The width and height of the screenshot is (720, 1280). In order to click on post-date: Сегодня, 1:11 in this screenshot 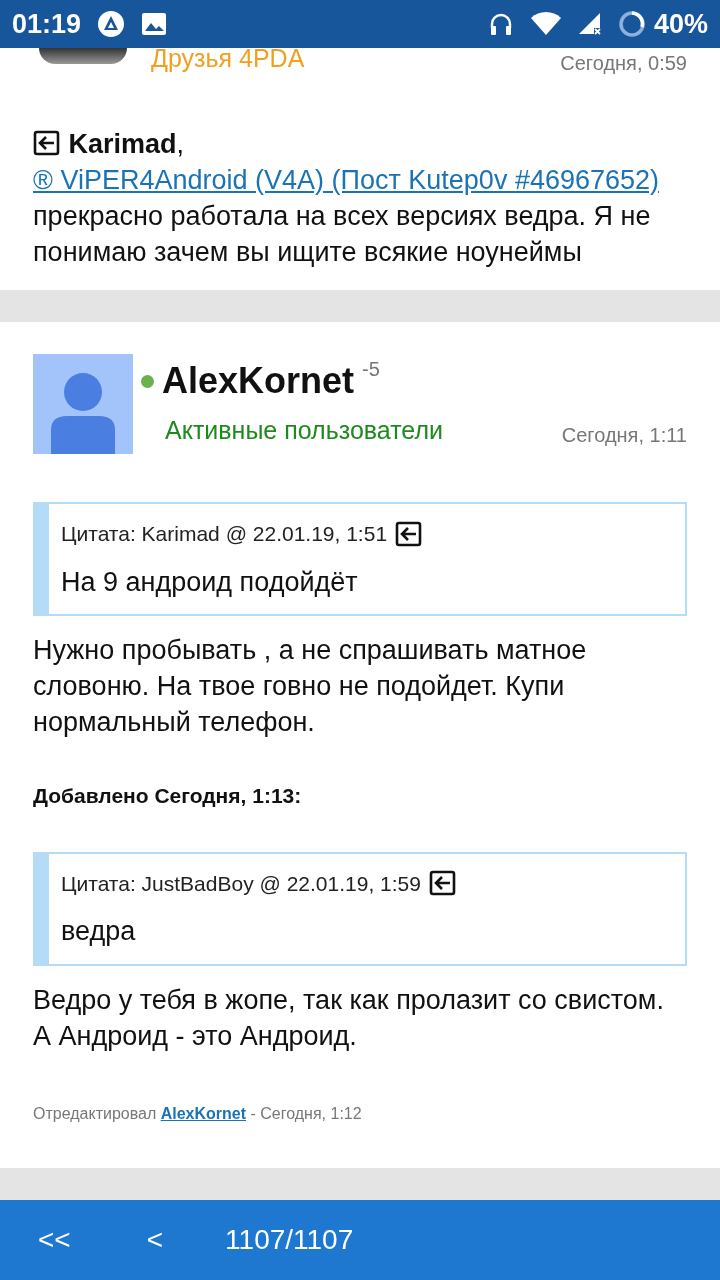, I will do `click(624, 435)`.